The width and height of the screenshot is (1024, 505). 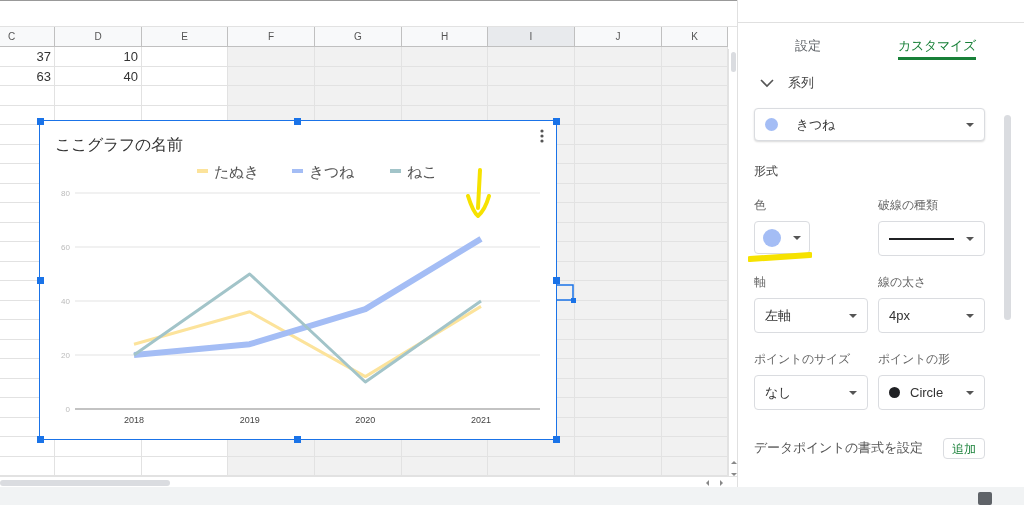 What do you see at coordinates (760, 282) in the screenshot?
I see `field-label: 軸` at bounding box center [760, 282].